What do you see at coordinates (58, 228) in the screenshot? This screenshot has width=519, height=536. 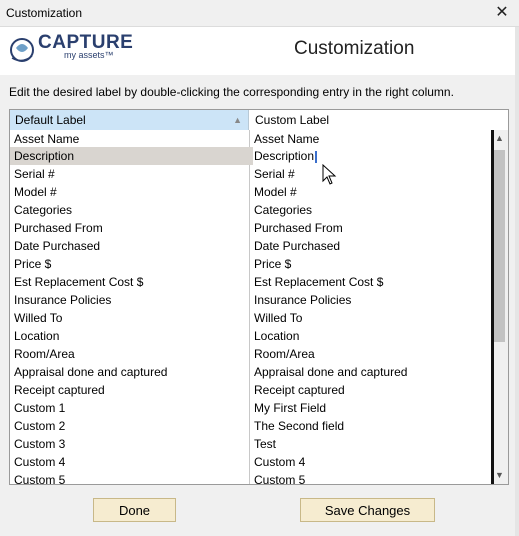 I see `default-label-cell: Purchased From` at bounding box center [58, 228].